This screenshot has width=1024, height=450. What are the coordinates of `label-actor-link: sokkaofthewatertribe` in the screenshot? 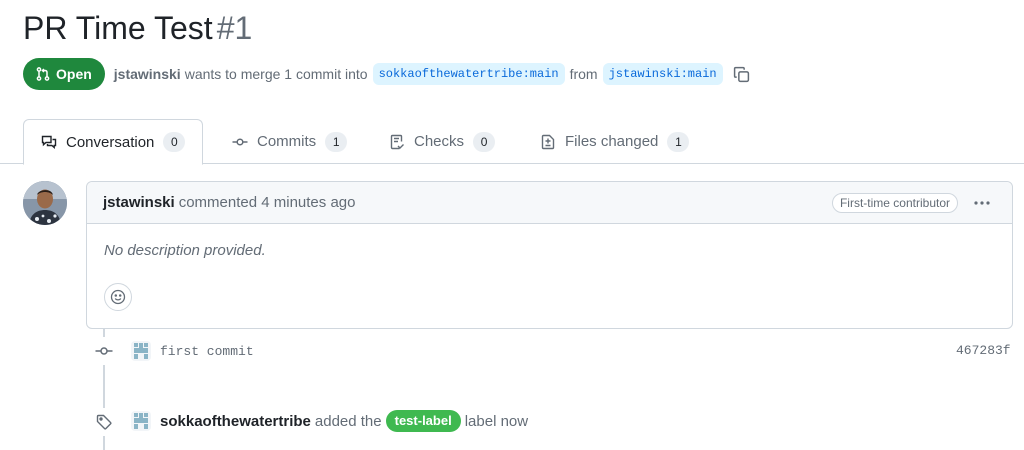 It's located at (235, 421).